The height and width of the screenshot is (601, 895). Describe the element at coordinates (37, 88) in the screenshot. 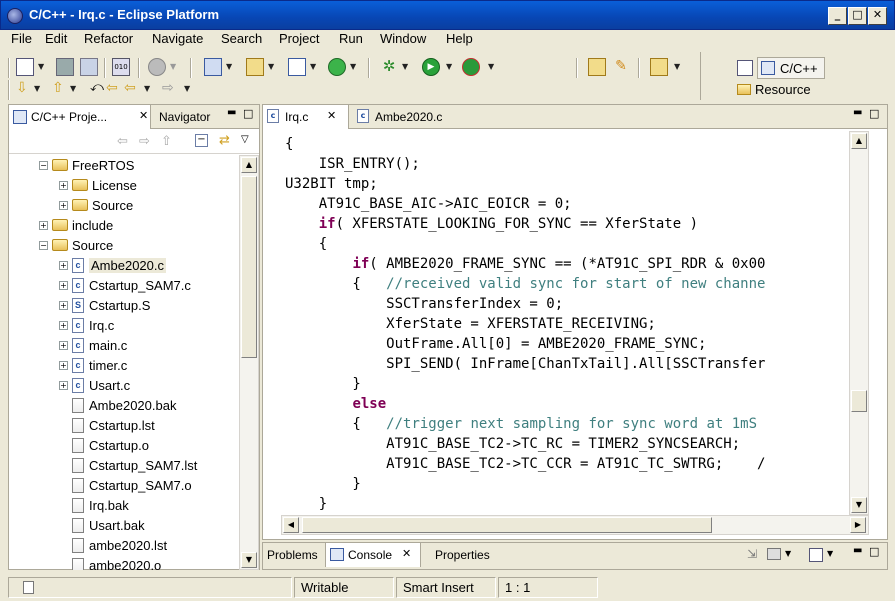

I see `next-annotation-dropdown-icon: ▼` at that location.